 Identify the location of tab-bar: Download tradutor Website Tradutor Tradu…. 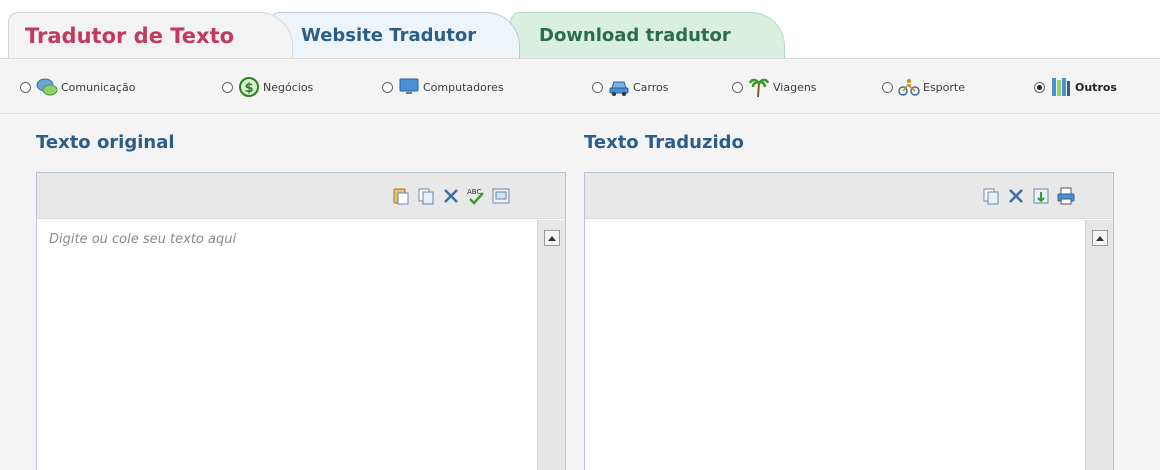
(580, 29).